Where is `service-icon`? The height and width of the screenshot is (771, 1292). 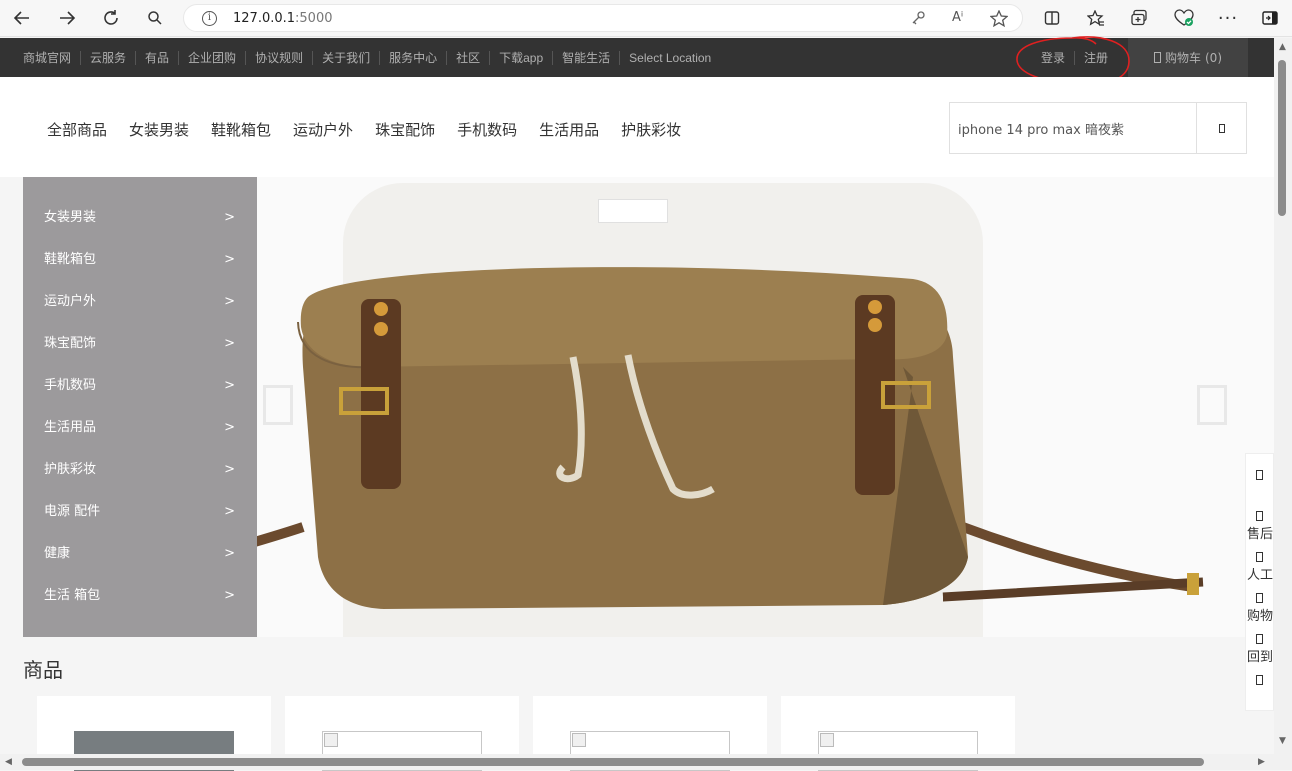
service-icon is located at coordinates (1259, 516).